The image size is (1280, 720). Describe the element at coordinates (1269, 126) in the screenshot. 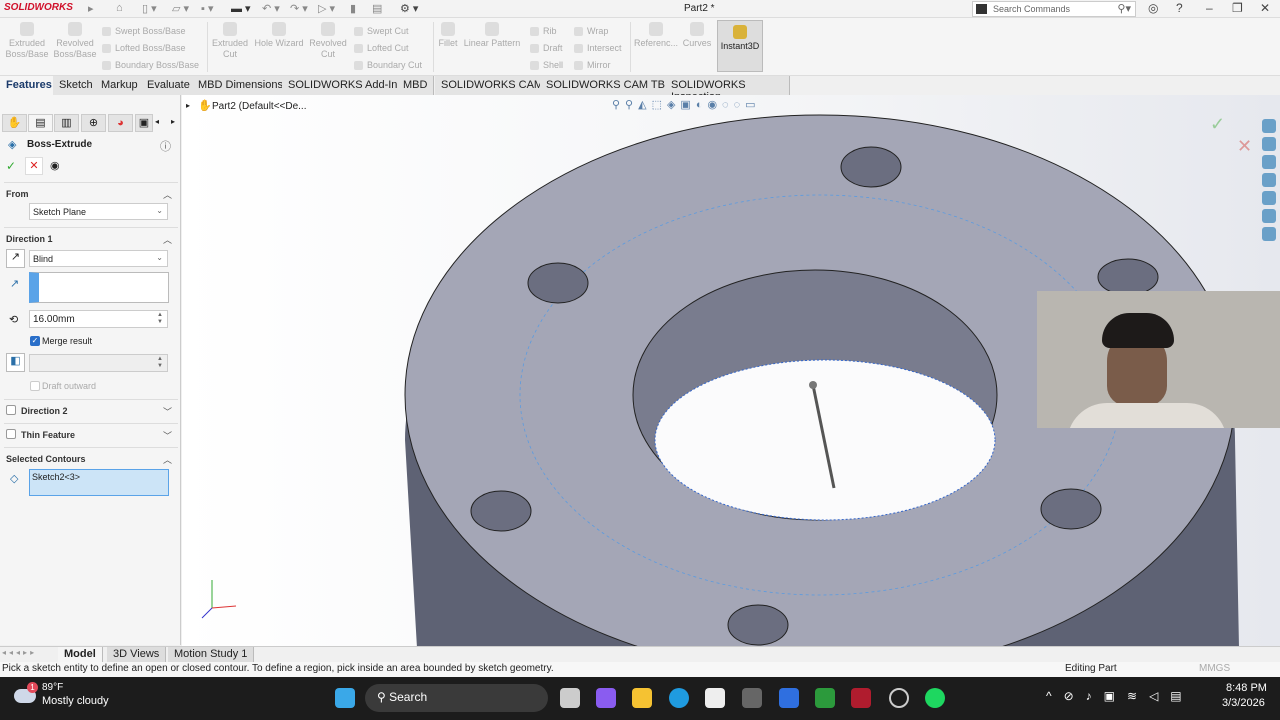

I see `home-tab-icon` at that location.